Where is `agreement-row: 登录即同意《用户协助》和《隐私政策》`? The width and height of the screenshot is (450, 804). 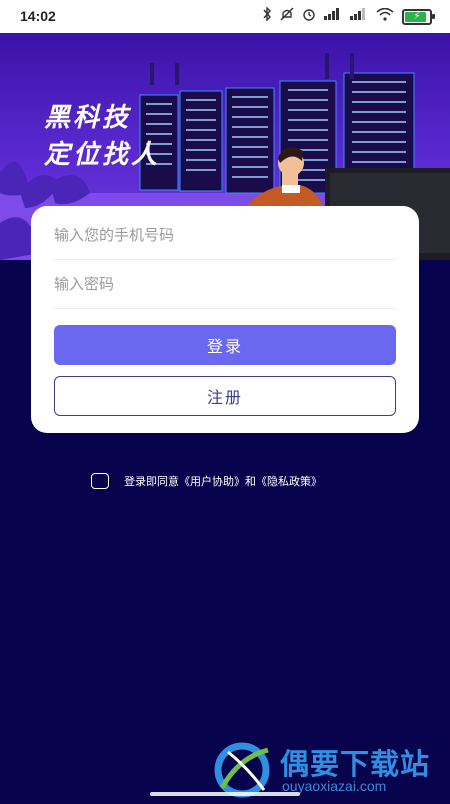
agreement-row: 登录即同意《用户协助》和《隐私政策》 is located at coordinates (206, 481).